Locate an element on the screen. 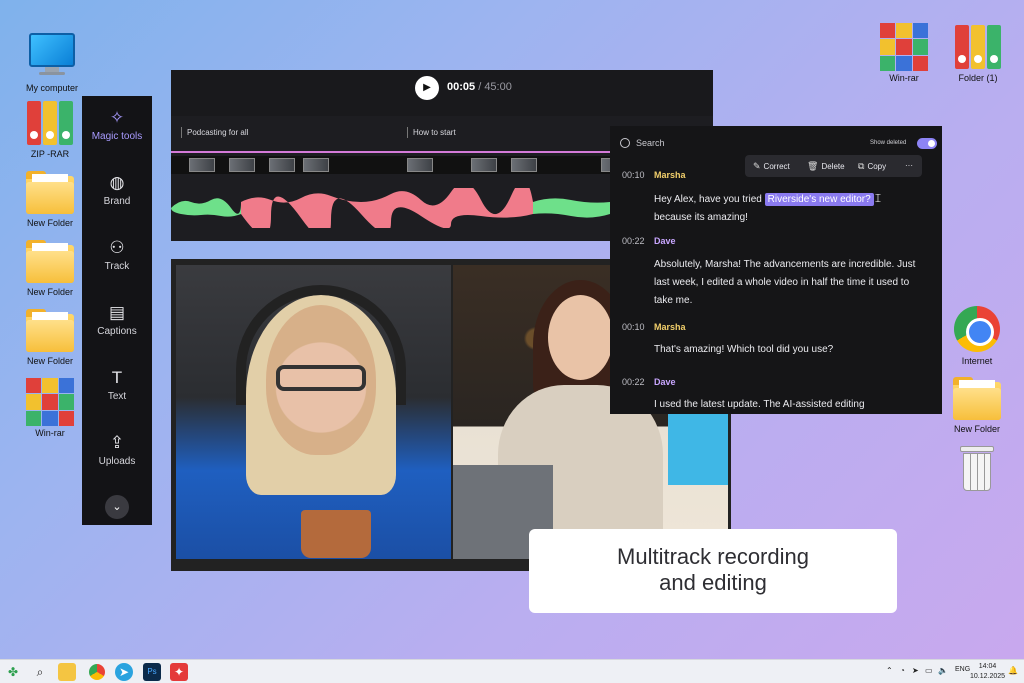 The height and width of the screenshot is (683, 1024). copy-label: Copy is located at coordinates (877, 166).